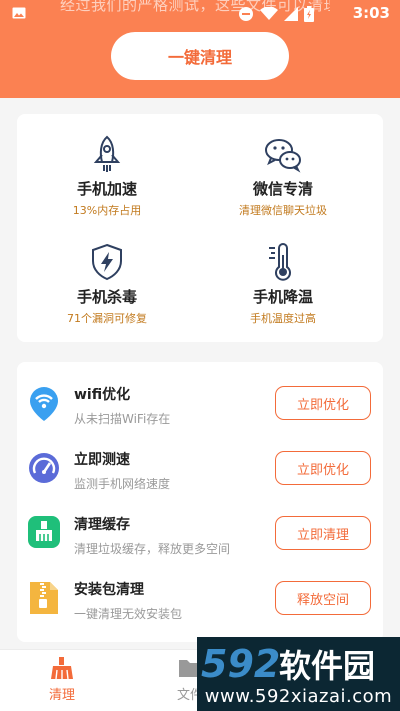 The image size is (400, 711). What do you see at coordinates (283, 284) in the screenshot?
I see `feature-cooling: 手机降温 手机温度过高` at bounding box center [283, 284].